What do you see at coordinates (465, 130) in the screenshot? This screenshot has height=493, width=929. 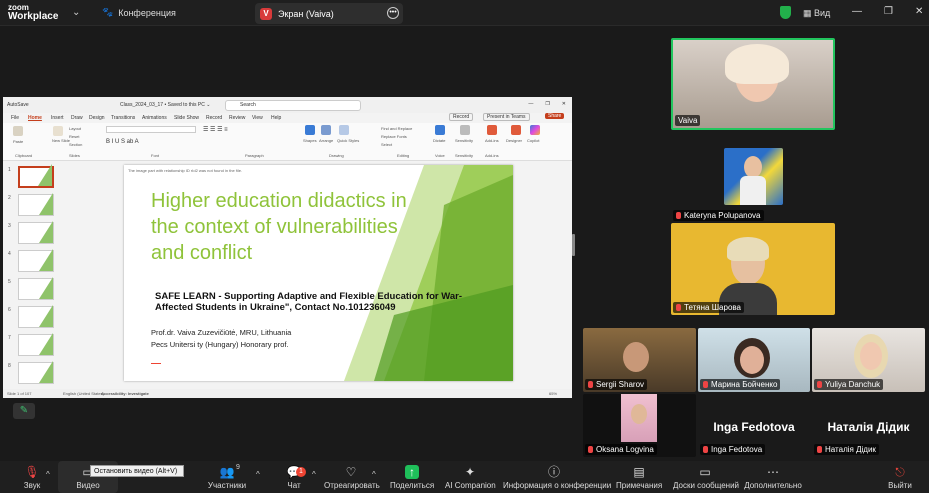 I see `sensitivity-icon` at bounding box center [465, 130].